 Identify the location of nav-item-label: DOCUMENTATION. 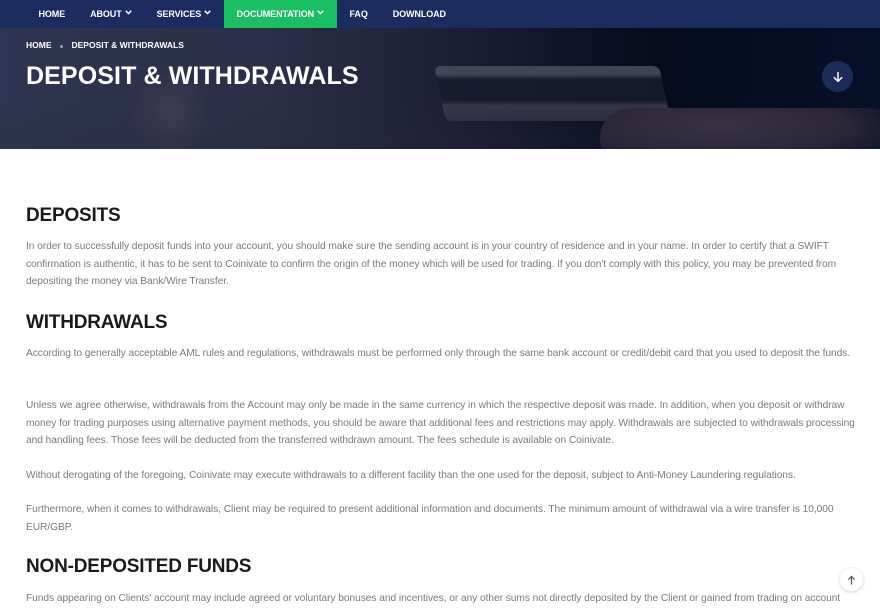
(275, 14).